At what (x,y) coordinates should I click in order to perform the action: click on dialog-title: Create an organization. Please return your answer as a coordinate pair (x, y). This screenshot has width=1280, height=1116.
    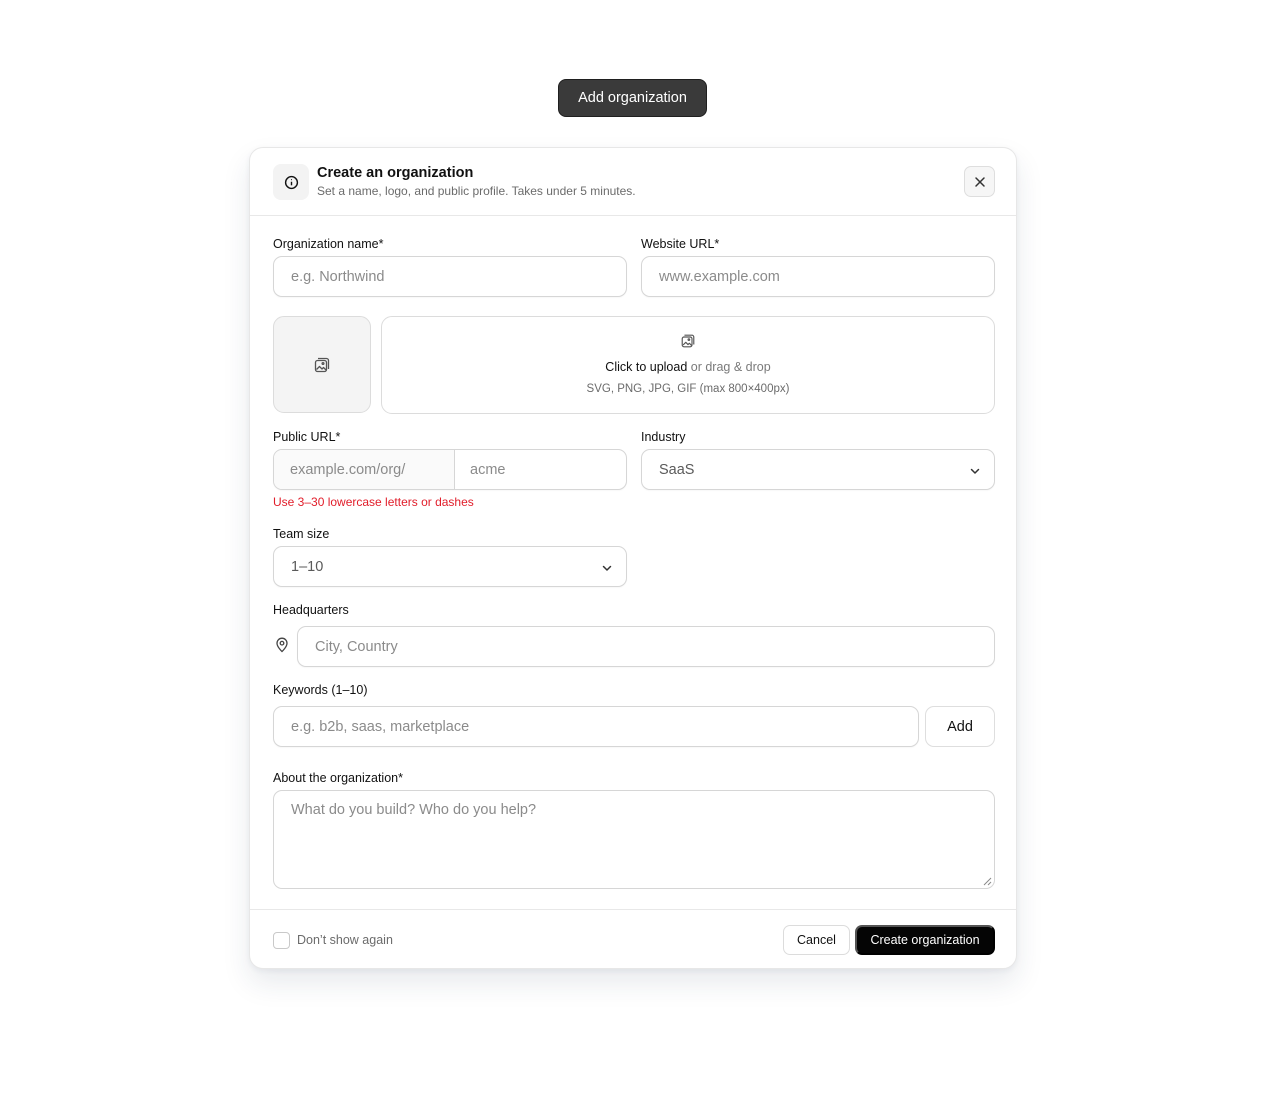
    Looking at the image, I should click on (395, 173).